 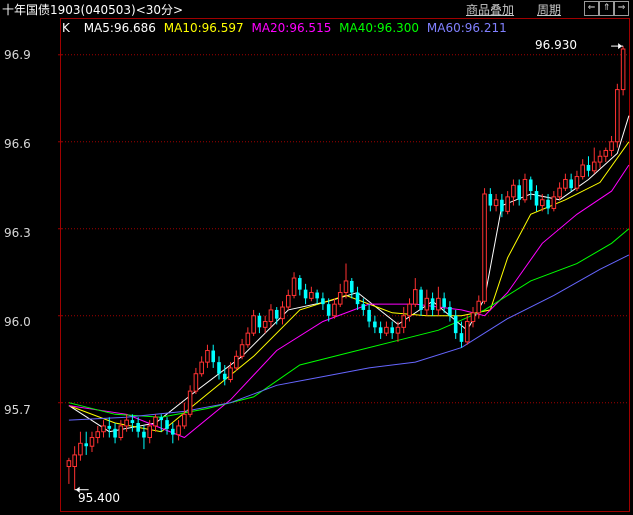 What do you see at coordinates (99, 498) in the screenshot?
I see `low-price-label: 95.400` at bounding box center [99, 498].